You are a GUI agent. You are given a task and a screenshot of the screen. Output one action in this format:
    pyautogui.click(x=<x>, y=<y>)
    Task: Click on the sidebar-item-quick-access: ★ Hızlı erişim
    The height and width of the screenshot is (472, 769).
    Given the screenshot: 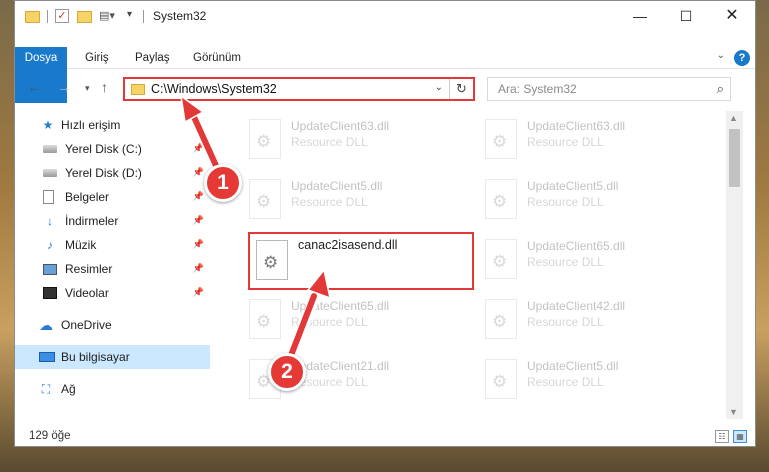 What is the action you would take?
    pyautogui.click(x=112, y=125)
    